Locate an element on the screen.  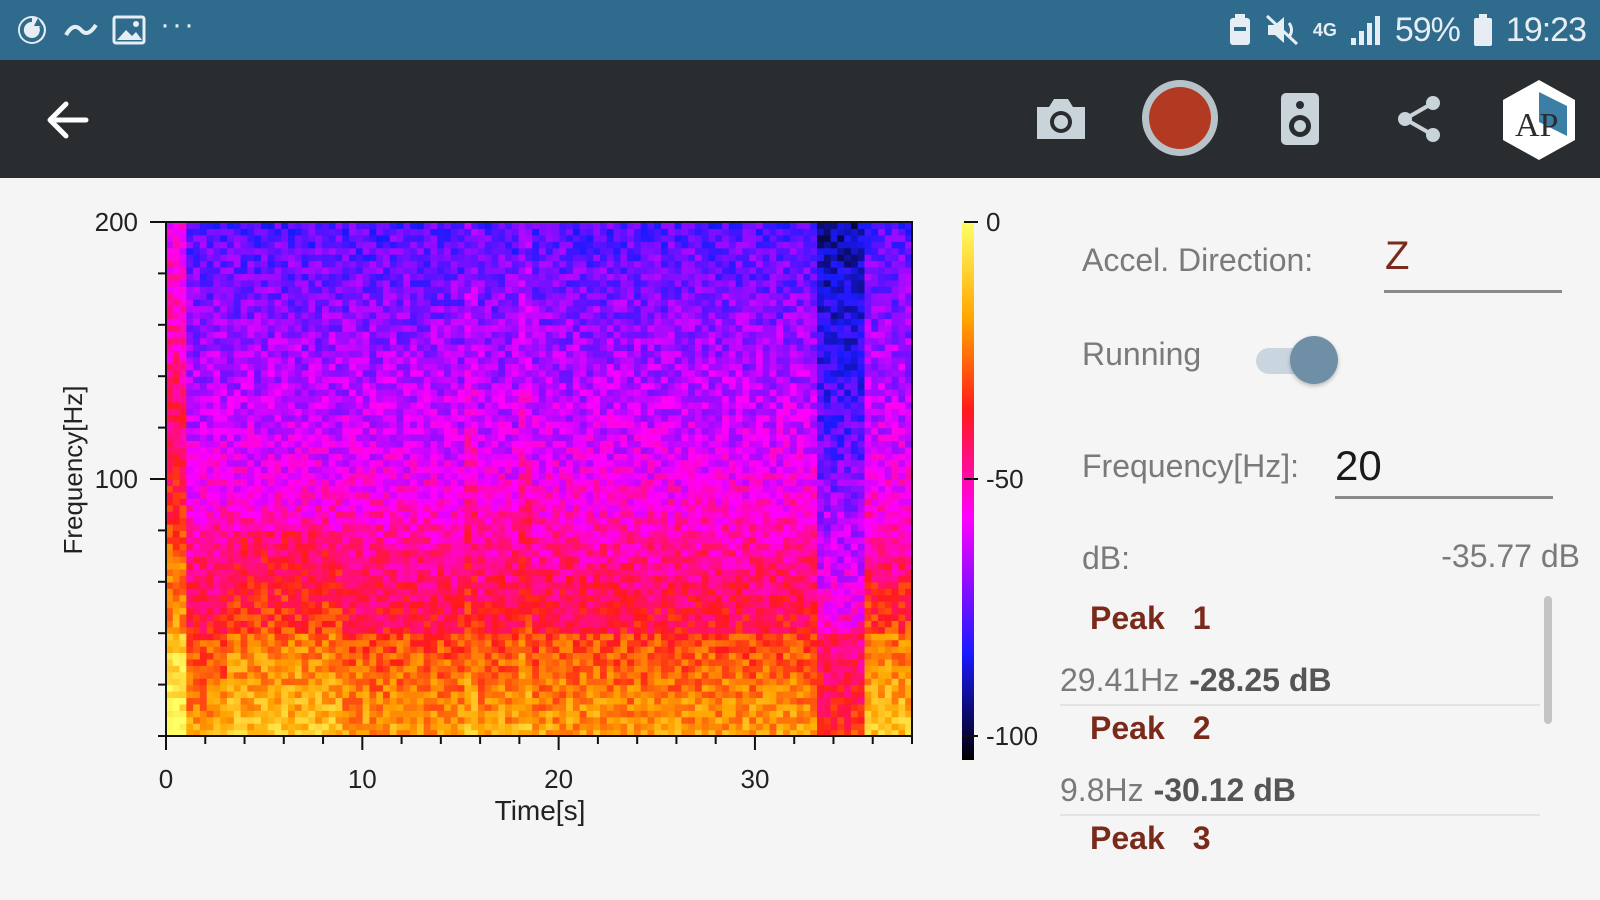
app-logo-button: AP is located at coordinates (1539, 120).